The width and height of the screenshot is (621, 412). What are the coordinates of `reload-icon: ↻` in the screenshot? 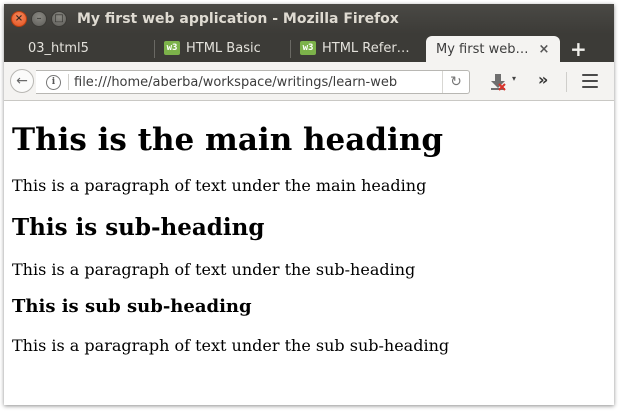 It's located at (456, 82).